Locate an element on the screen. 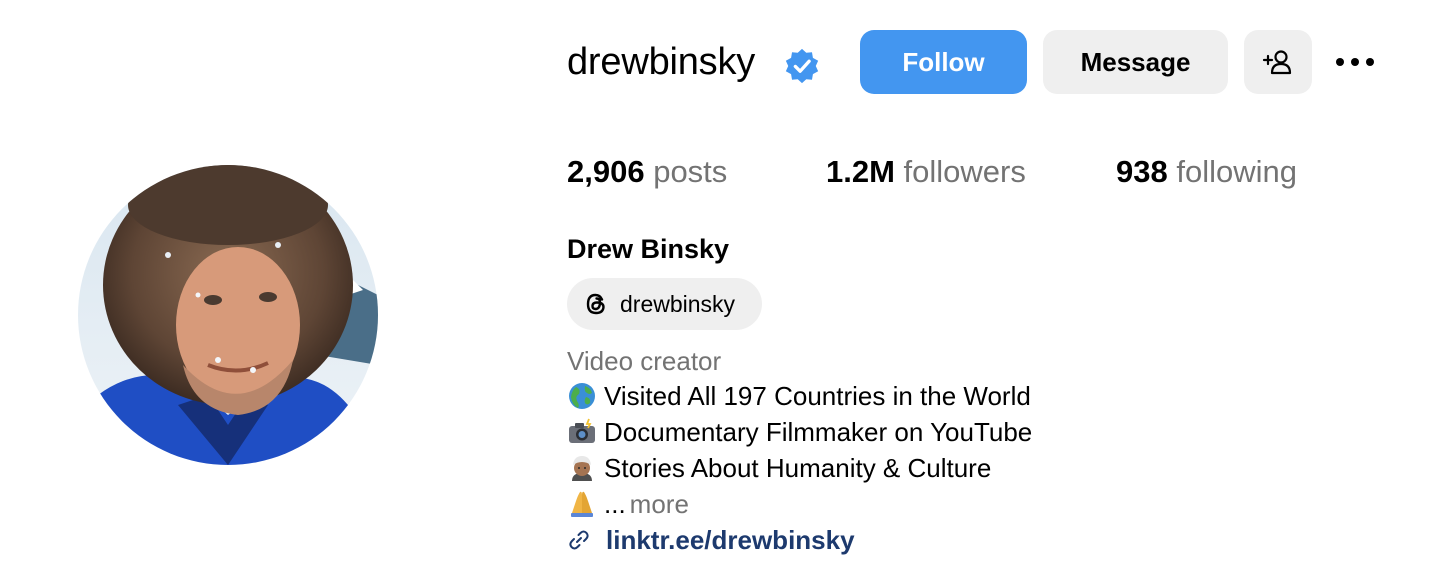  folded-hands-icon is located at coordinates (582, 504).